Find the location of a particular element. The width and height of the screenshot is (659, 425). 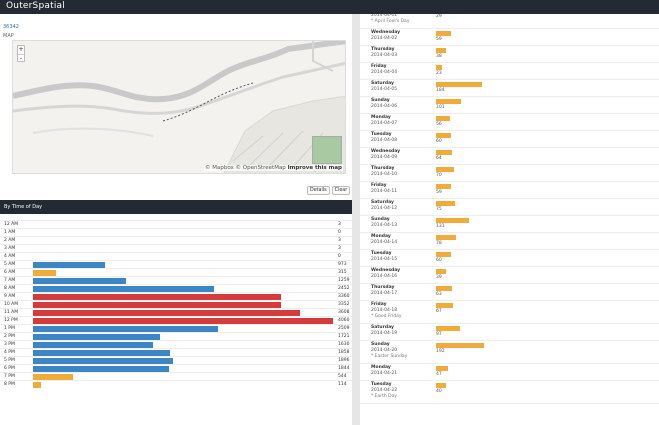

map-buttons: Details Clear is located at coordinates (329, 190).